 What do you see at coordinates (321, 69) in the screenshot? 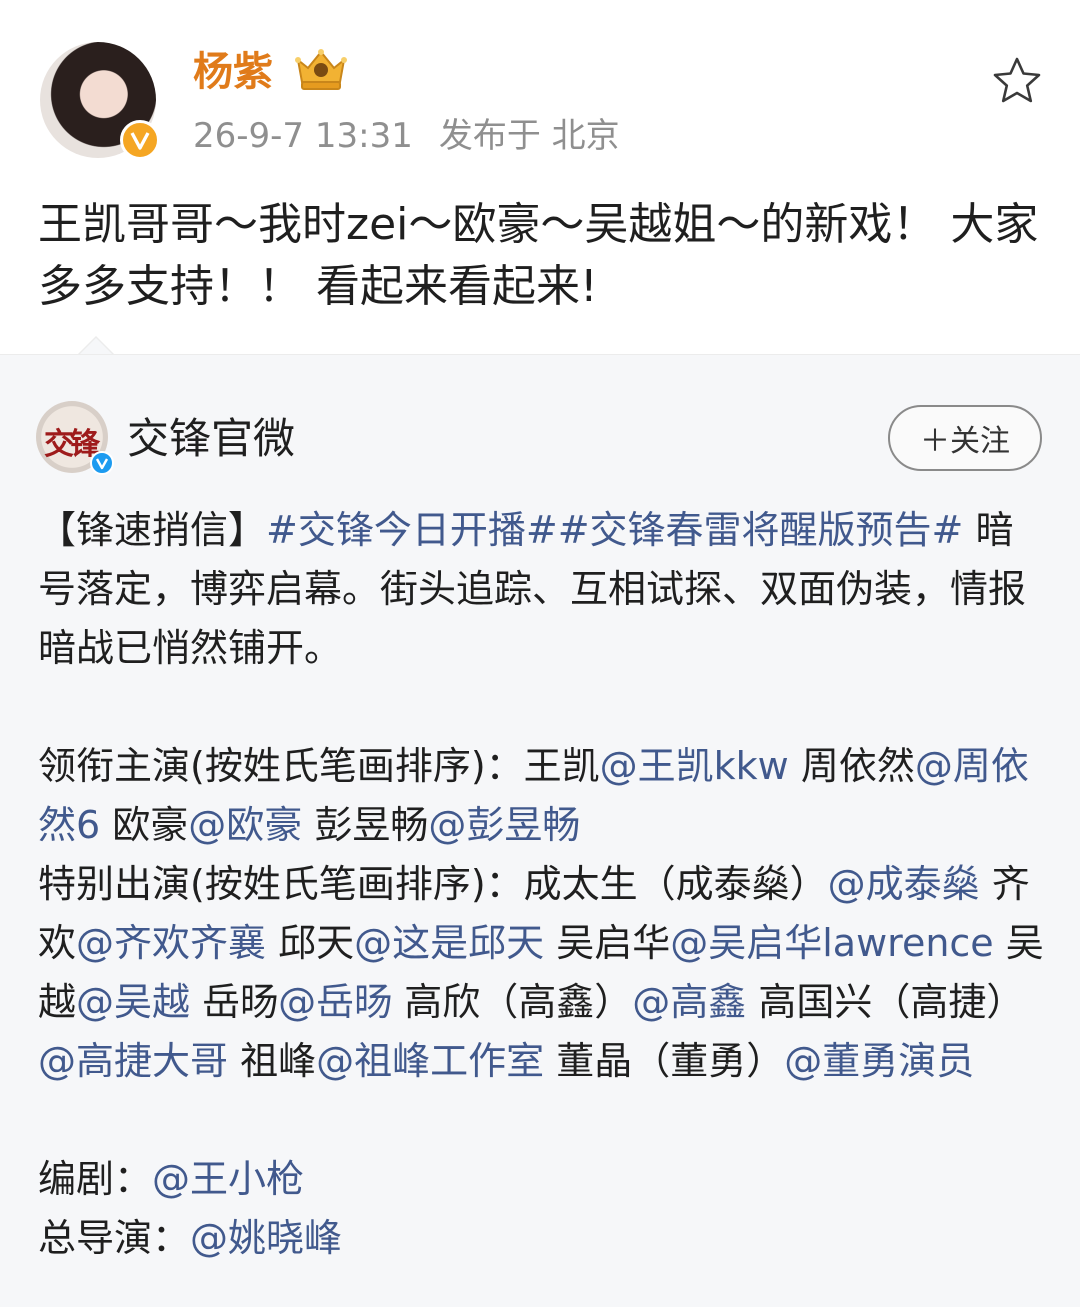
I see `crown-icon` at bounding box center [321, 69].